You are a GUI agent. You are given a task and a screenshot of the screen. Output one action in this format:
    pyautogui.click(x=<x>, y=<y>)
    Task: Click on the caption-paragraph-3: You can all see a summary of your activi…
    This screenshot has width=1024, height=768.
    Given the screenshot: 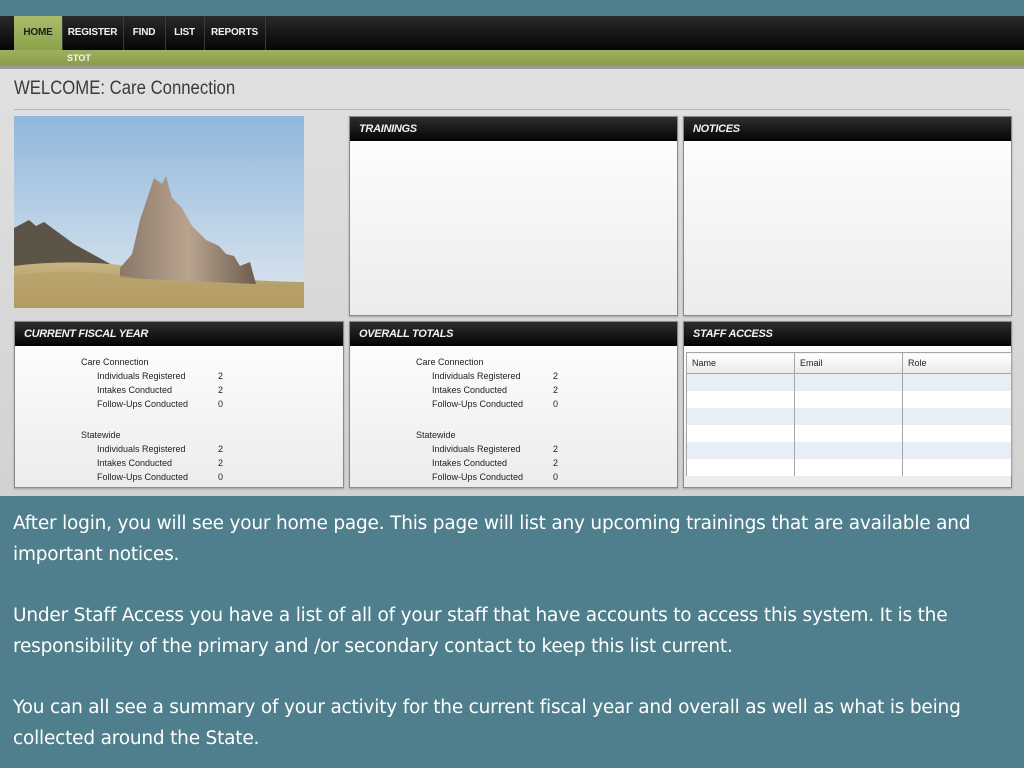 What is the action you would take?
    pyautogui.click(x=487, y=723)
    